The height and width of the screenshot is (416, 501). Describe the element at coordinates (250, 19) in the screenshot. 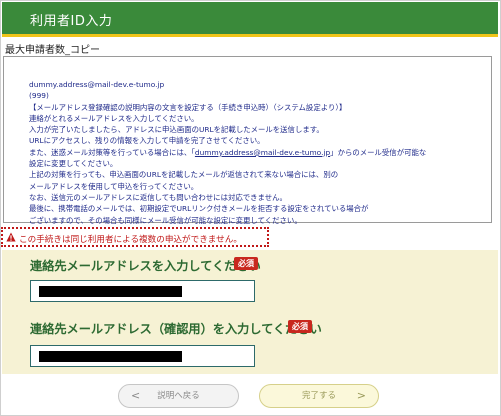

I see `header-bar: 利用者ID入力` at that location.